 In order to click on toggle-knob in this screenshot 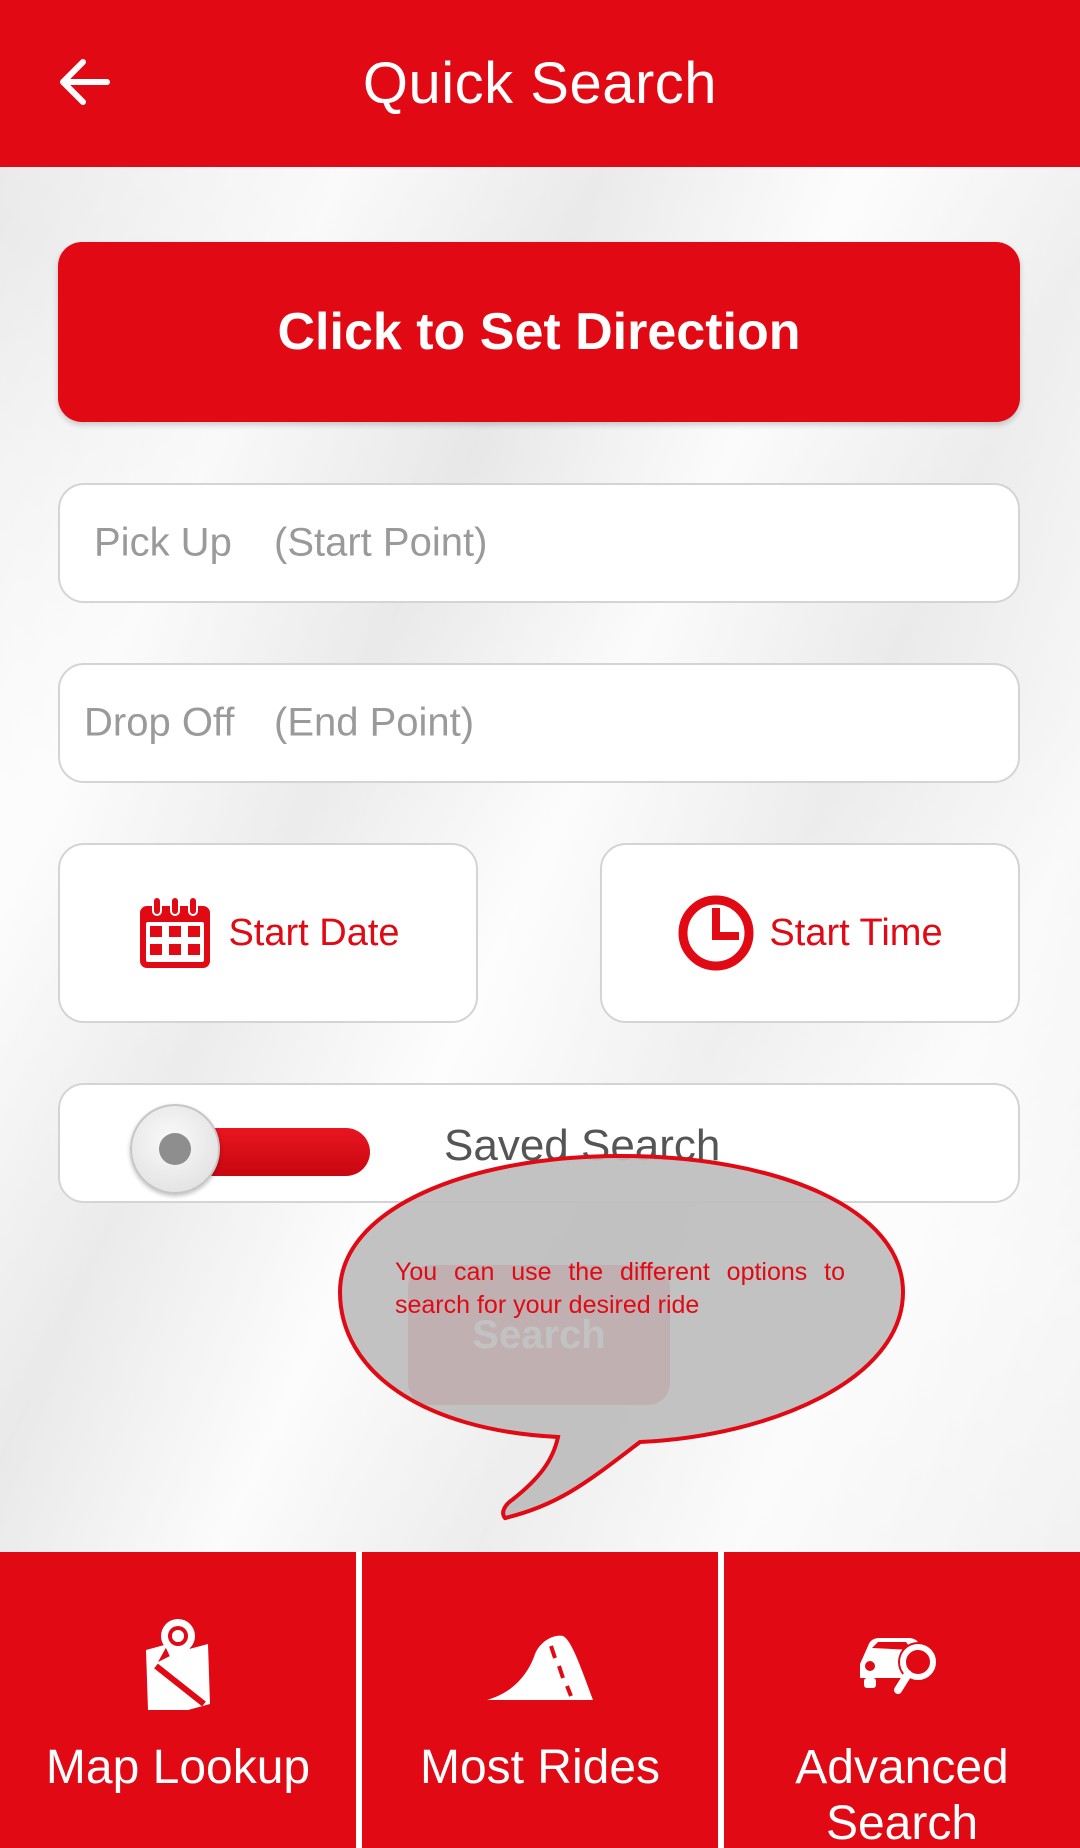, I will do `click(175, 1149)`.